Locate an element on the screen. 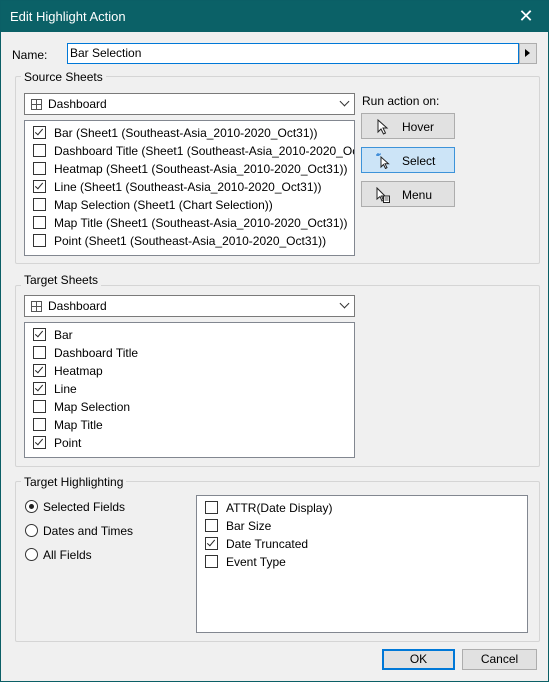  select-cursor-icon is located at coordinates (383, 161).